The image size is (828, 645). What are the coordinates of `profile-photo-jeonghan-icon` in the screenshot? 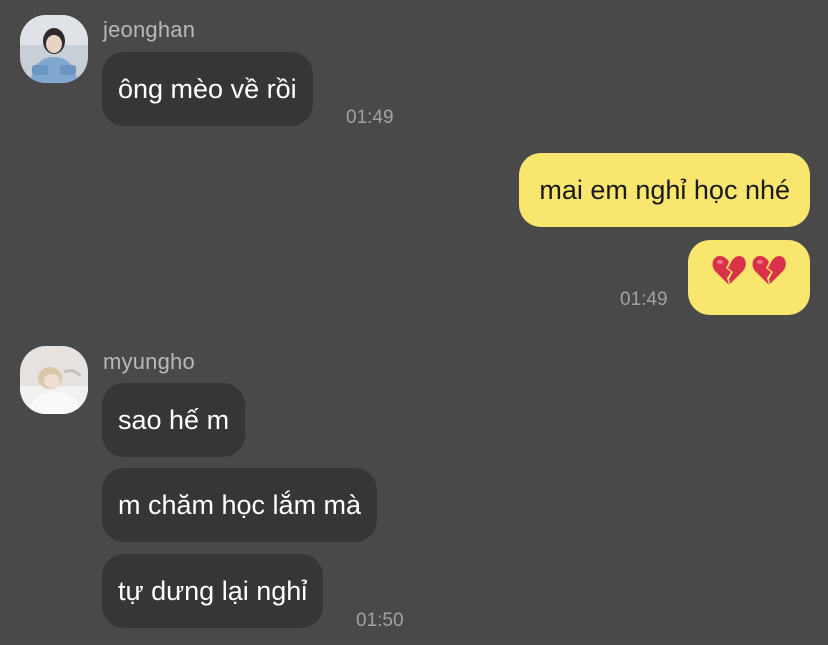 It's located at (54, 49).